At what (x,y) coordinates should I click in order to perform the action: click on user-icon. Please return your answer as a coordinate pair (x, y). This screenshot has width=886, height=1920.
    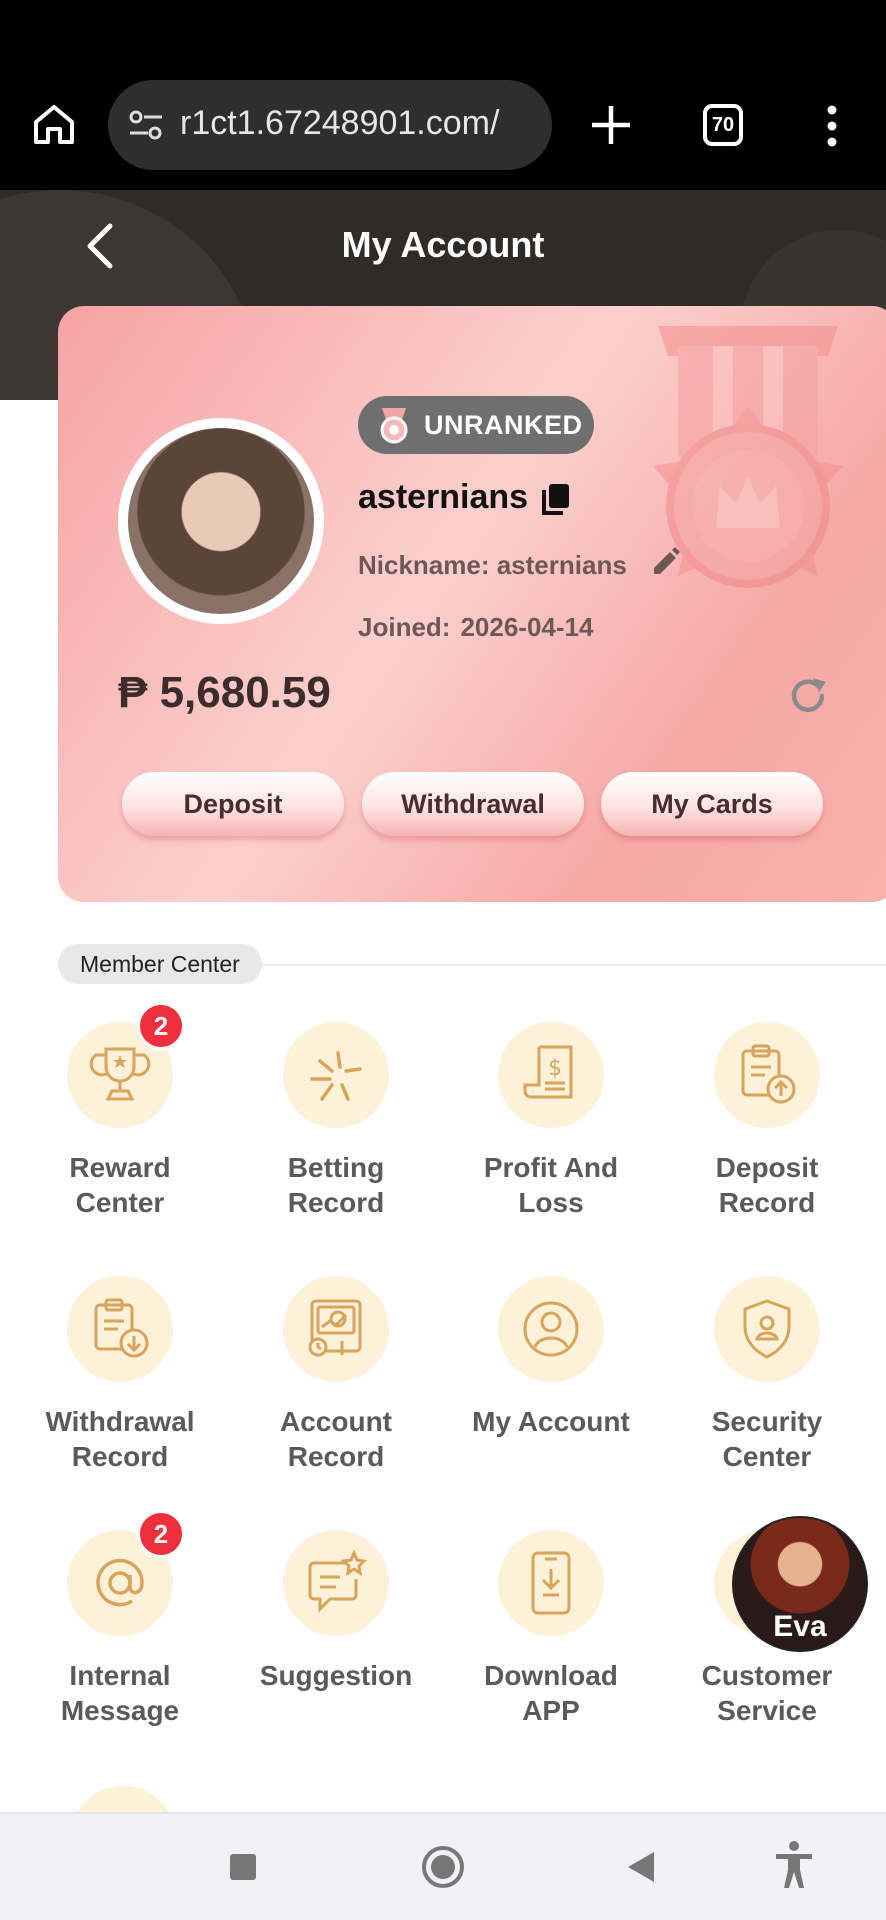
    Looking at the image, I should click on (551, 1329).